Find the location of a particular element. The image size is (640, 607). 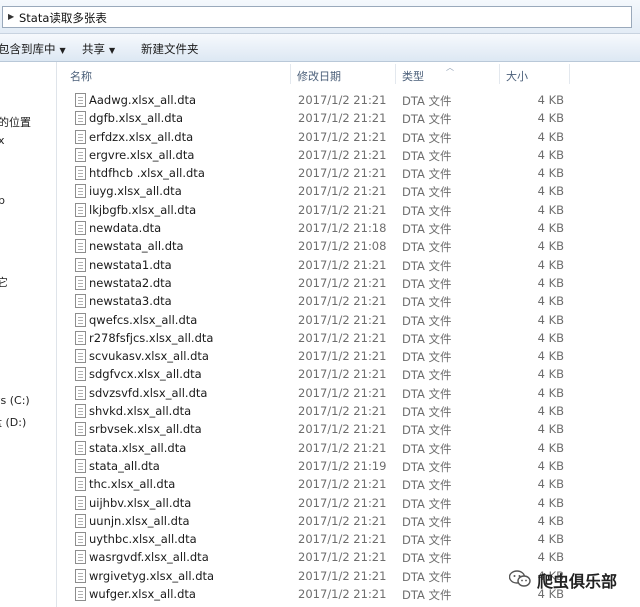

file-row: newstata_all.dta 2017/1/2 21:08 DTA 文件 4 KB is located at coordinates (349, 246).